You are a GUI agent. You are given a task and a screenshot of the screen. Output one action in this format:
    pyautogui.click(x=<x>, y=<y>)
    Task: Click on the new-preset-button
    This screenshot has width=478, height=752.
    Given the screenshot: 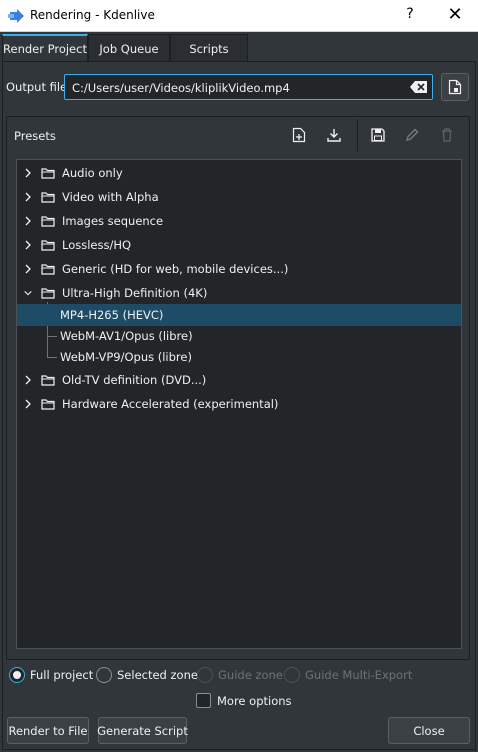 What is the action you would take?
    pyautogui.click(x=299, y=135)
    